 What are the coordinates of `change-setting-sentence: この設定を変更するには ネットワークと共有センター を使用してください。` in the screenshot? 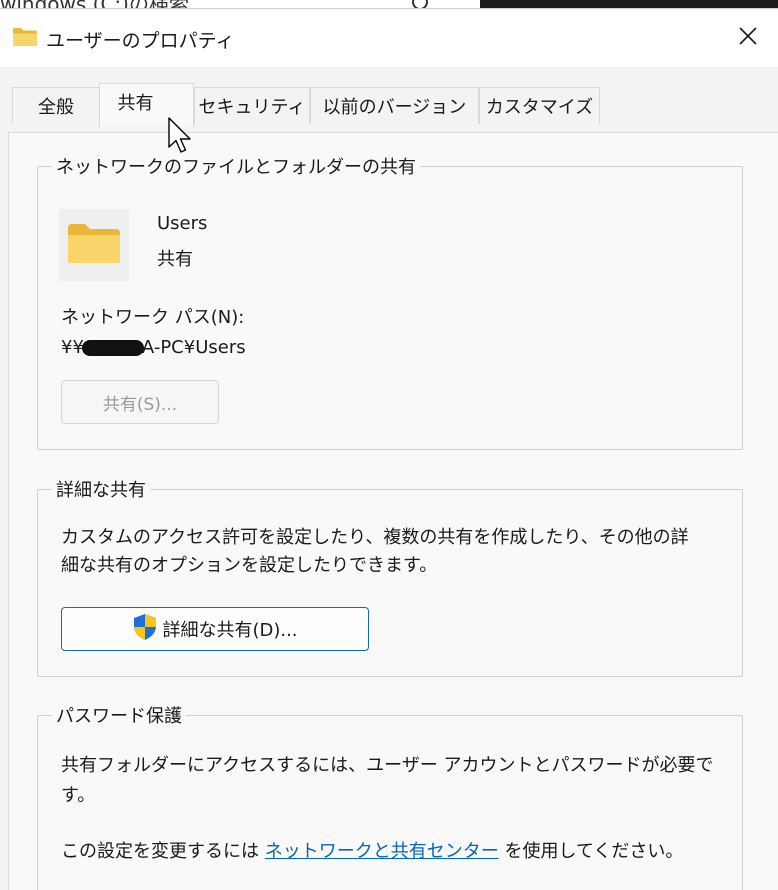 It's located at (372, 850).